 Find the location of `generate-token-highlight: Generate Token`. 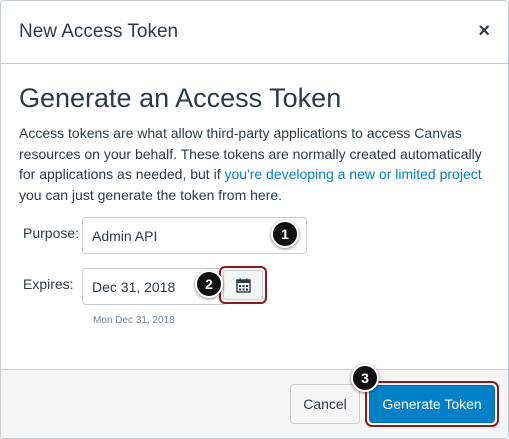

generate-token-highlight: Generate Token is located at coordinates (432, 404).